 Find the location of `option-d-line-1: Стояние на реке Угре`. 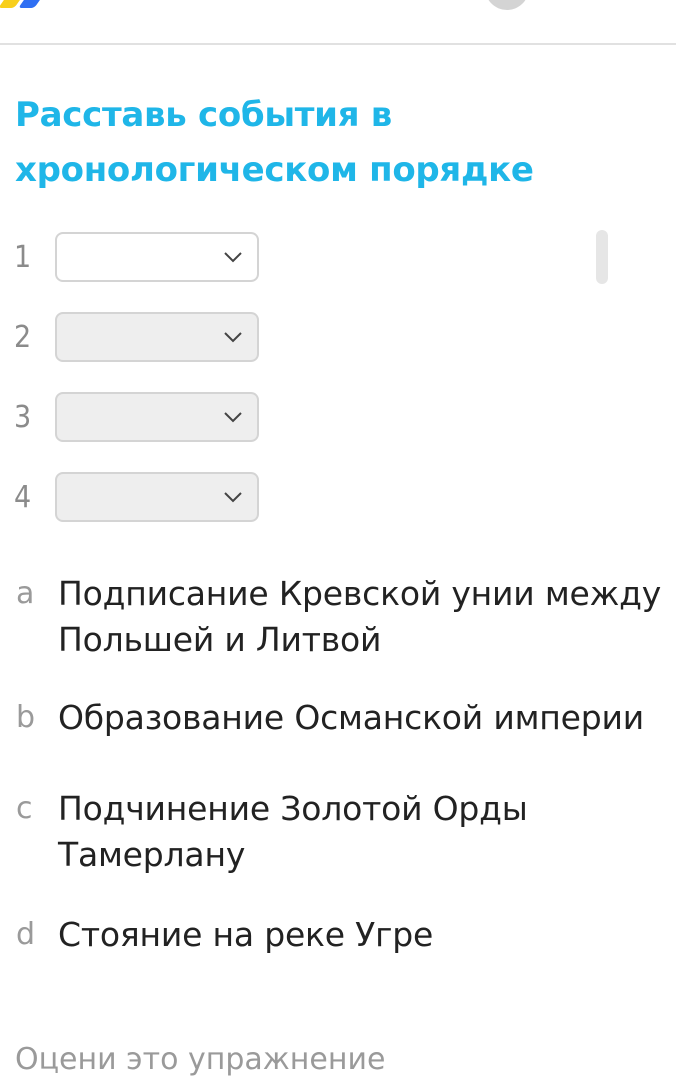

option-d-line-1: Стояние на реке Угре is located at coordinates (246, 934).